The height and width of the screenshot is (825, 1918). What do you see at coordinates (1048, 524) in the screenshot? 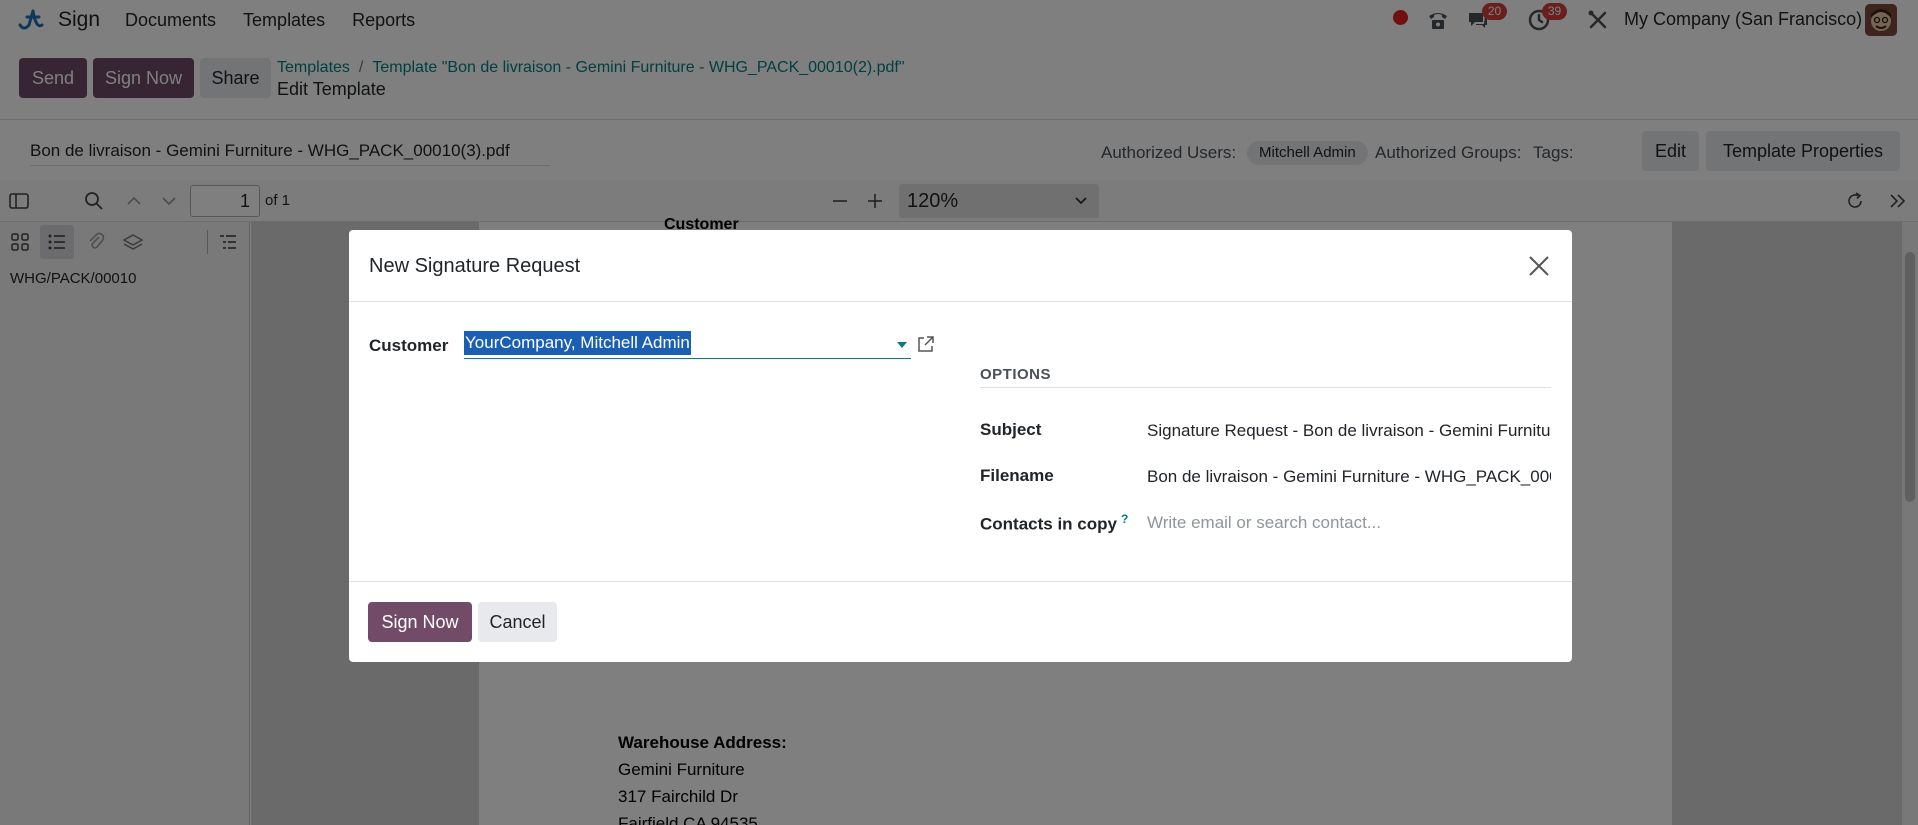
I see `contacts-in-copy-text: Contacts in copy` at bounding box center [1048, 524].